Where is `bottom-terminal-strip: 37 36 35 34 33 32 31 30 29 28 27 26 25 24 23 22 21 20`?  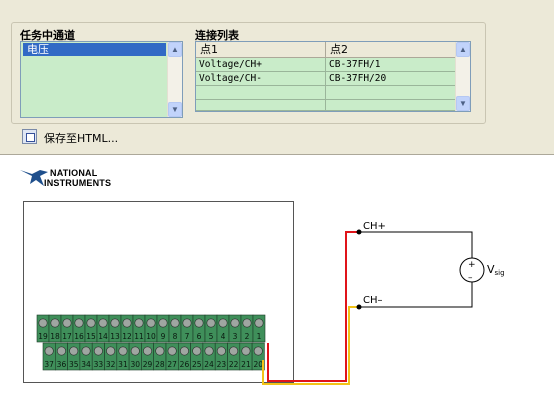
bottom-terminal-strip: 37 36 35 34 33 32 31 30 29 28 27 26 25 24 23 22 21 20 is located at coordinates (153, 356).